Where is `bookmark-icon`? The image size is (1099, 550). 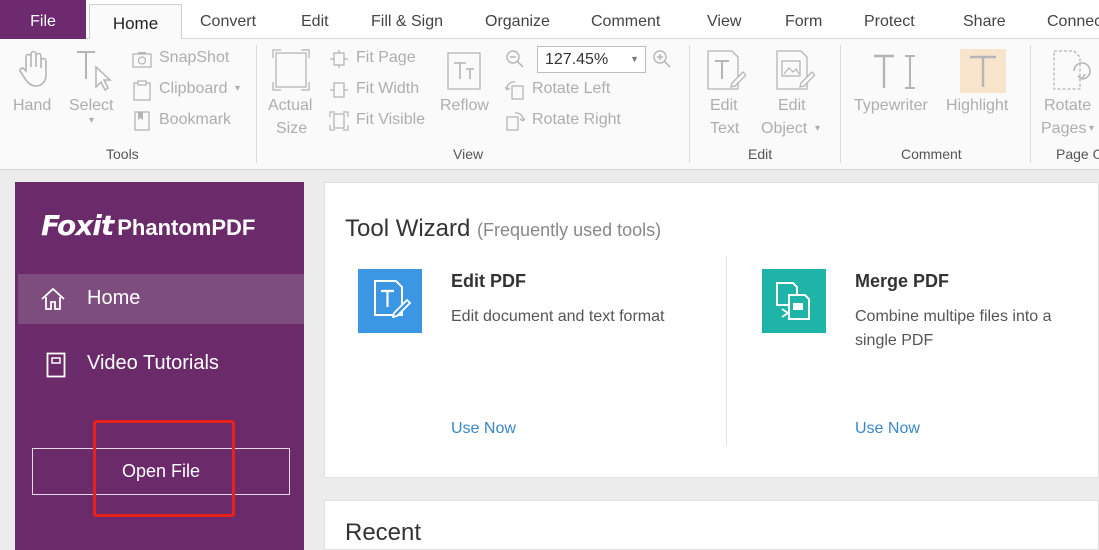 bookmark-icon is located at coordinates (142, 121).